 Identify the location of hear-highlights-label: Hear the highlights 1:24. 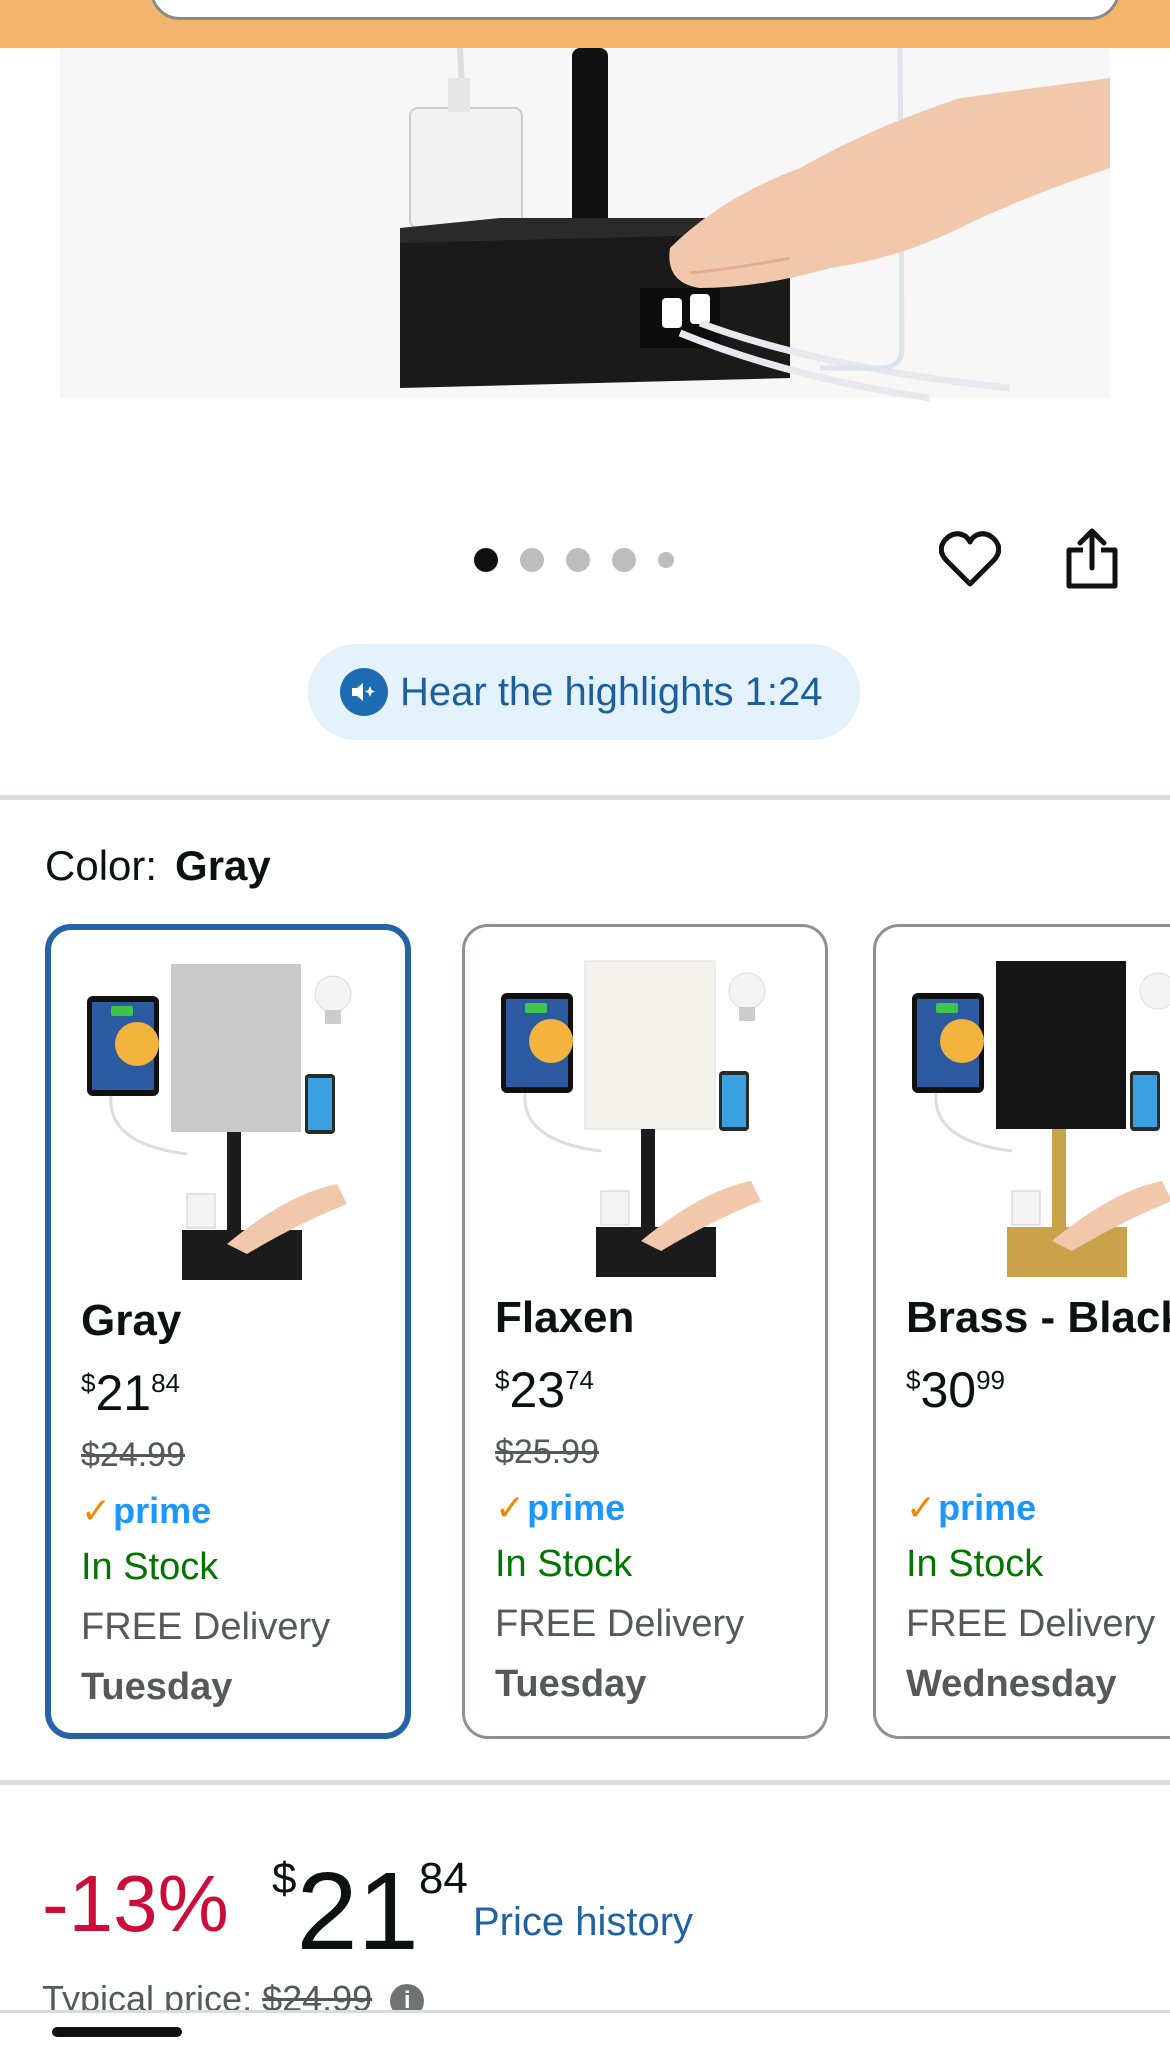
(611, 691).